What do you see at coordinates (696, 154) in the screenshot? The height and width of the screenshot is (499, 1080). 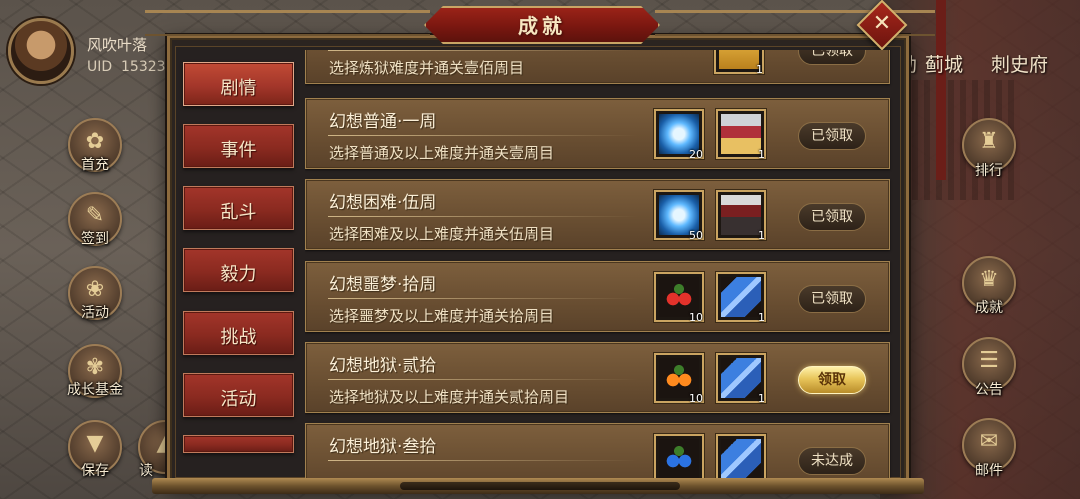 I see `reward-count: 20` at bounding box center [696, 154].